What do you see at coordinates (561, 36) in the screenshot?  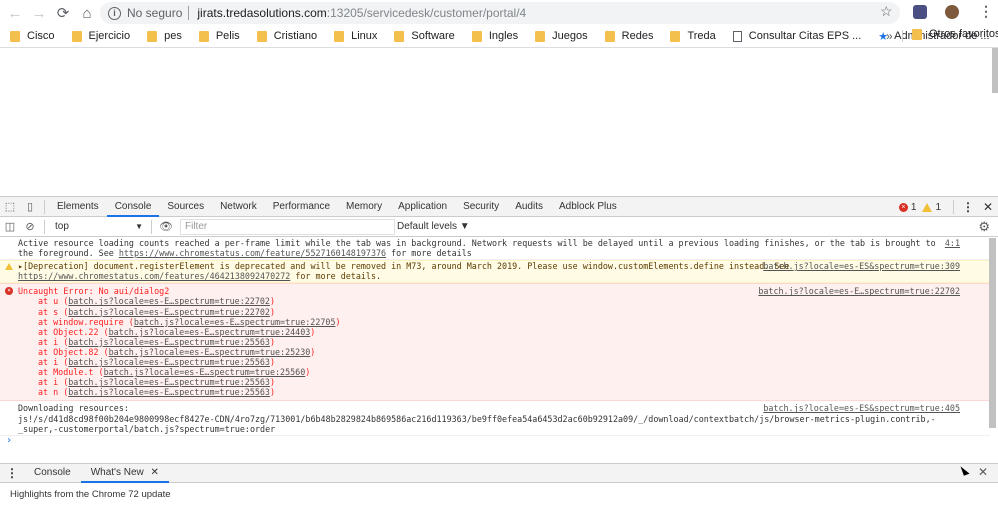 I see `bookmark-item: Juegos` at bounding box center [561, 36].